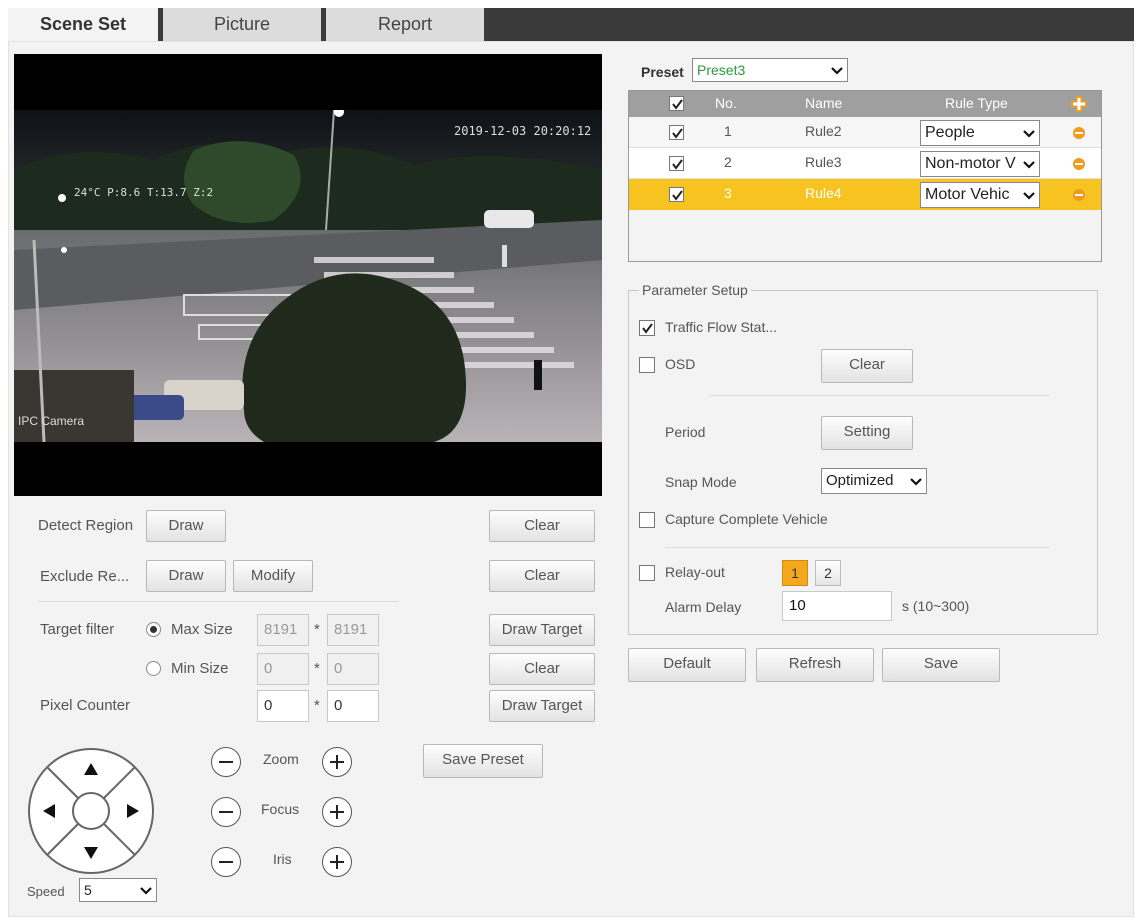  What do you see at coordinates (144, 192) in the screenshot?
I see `video-ptz-overlay: 24°C P:8.6 T:13.7 Z:2` at bounding box center [144, 192].